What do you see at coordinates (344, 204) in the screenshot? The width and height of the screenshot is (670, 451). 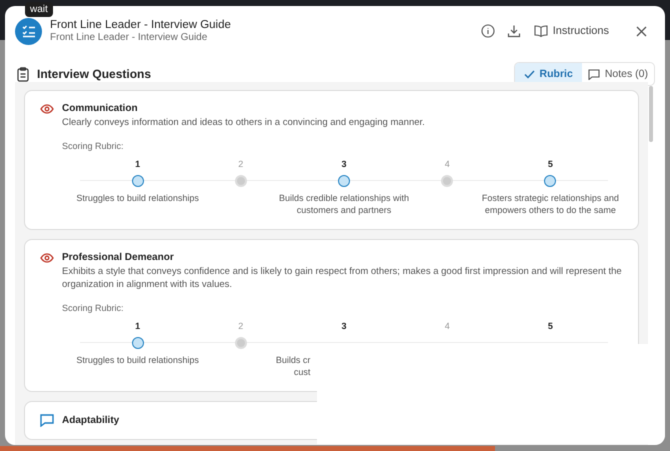 I see `score-description: Builds credible relationships with customers and partners` at bounding box center [344, 204].